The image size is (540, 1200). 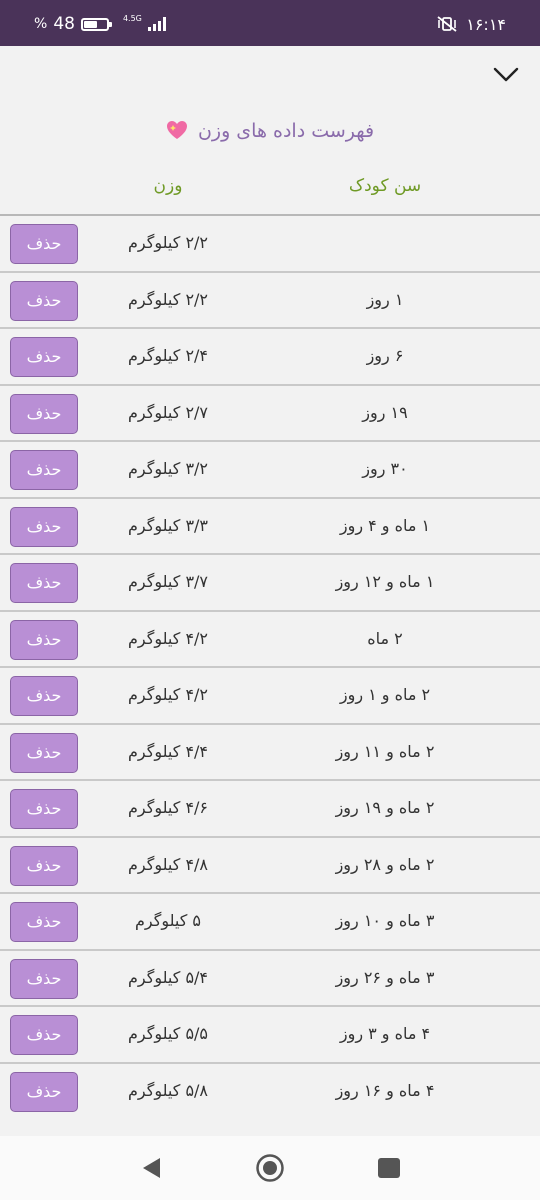 I want to click on weight-value: ۴/۸ کیلوگرم, so click(x=168, y=864).